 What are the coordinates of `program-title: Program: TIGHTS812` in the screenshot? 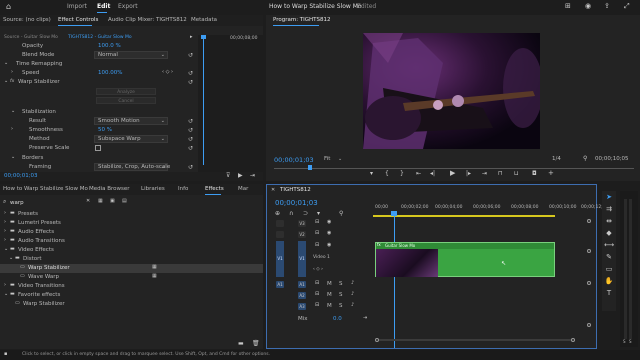 It's located at (302, 20).